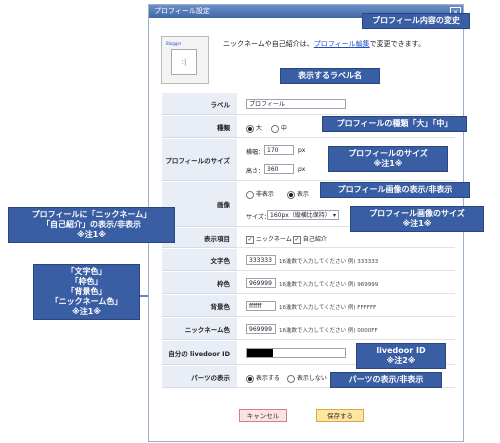 The image size is (500, 443). I want to click on callout-colors: 「文字色」 「枠色」 「背景色」 「ニックネーム色」 ※注1※, so click(86, 292).